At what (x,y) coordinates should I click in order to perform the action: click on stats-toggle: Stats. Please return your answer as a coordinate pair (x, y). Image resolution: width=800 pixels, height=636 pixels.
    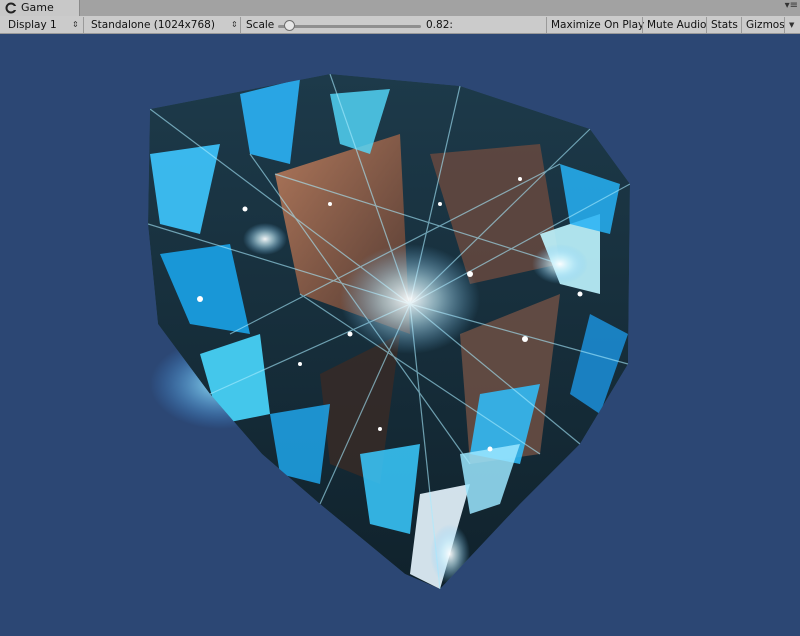
    Looking at the image, I should click on (724, 25).